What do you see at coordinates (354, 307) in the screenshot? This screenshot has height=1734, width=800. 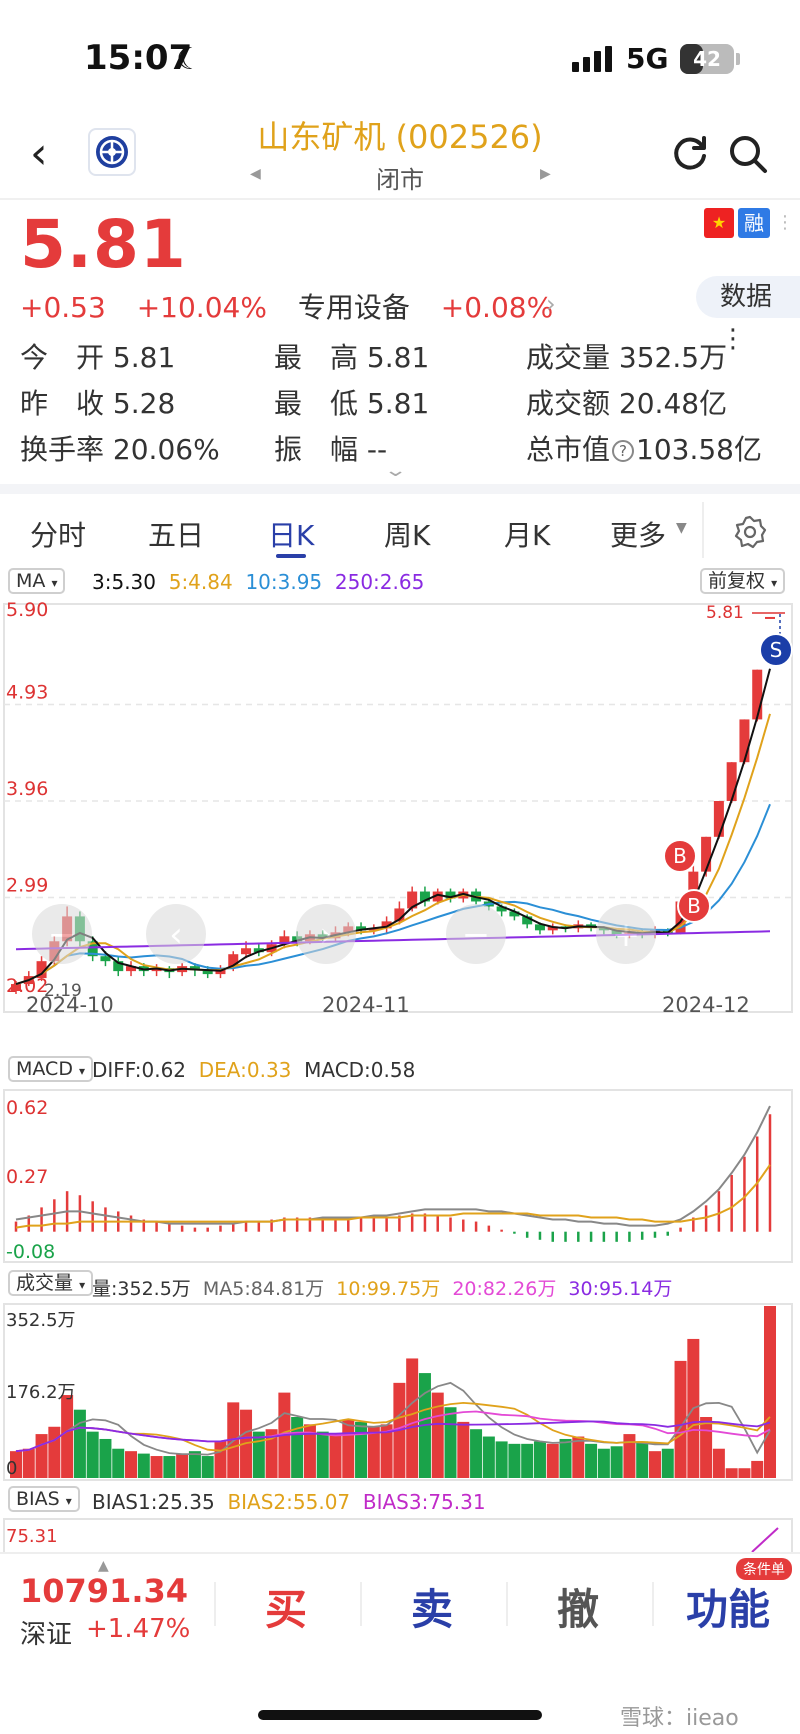 I see `sector-name: 专用设备` at bounding box center [354, 307].